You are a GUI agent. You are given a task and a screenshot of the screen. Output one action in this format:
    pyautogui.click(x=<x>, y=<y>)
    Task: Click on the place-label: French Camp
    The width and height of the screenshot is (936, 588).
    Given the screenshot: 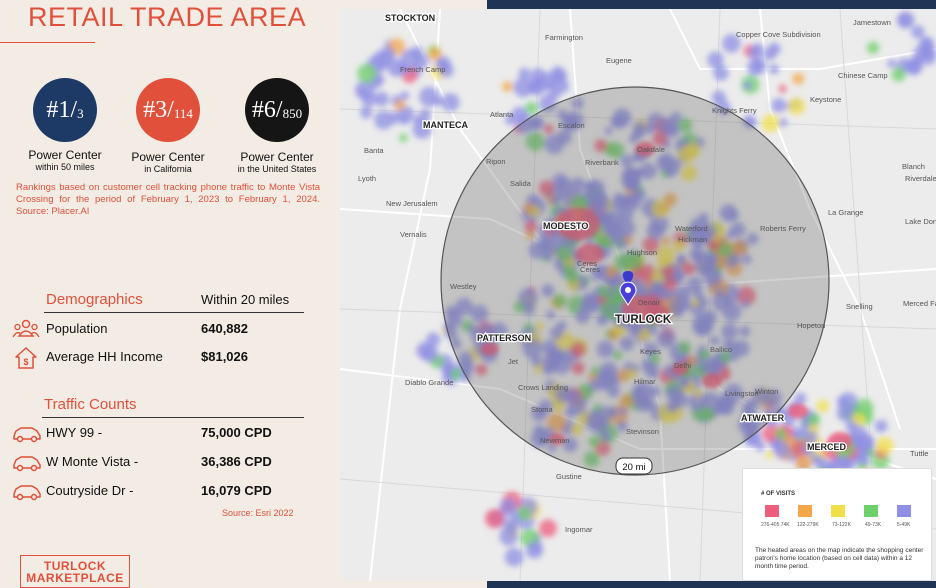 What is the action you would take?
    pyautogui.click(x=422, y=69)
    